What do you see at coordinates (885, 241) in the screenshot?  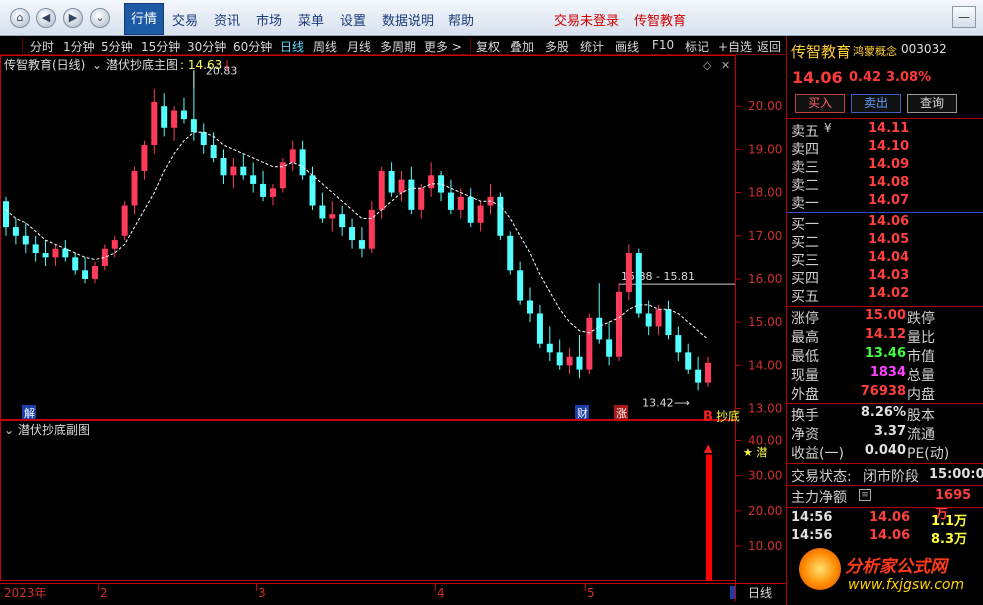 I see `buy-row: 买二 14.05` at bounding box center [885, 241].